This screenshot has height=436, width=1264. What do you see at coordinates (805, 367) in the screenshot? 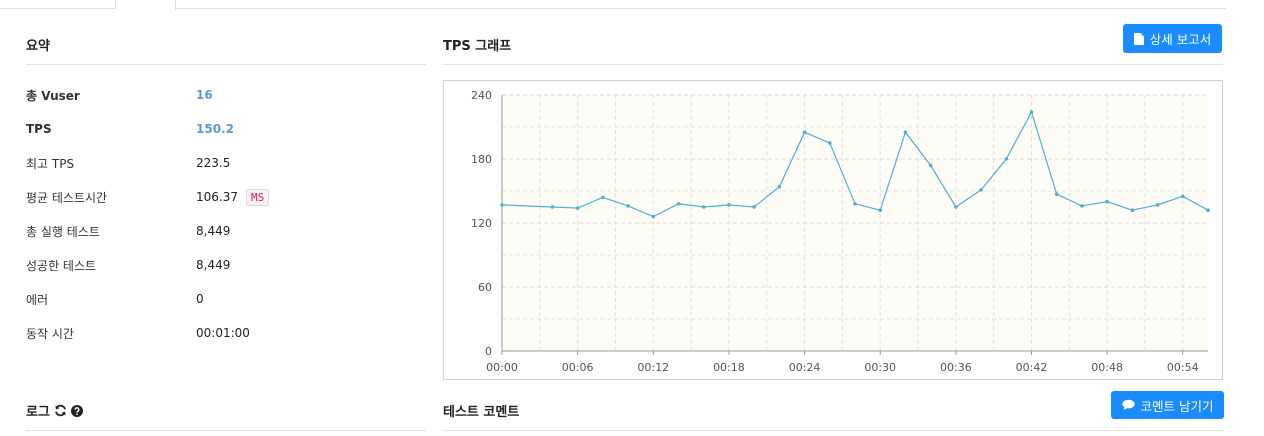
I see `x-tick-label: 00:24` at bounding box center [805, 367].